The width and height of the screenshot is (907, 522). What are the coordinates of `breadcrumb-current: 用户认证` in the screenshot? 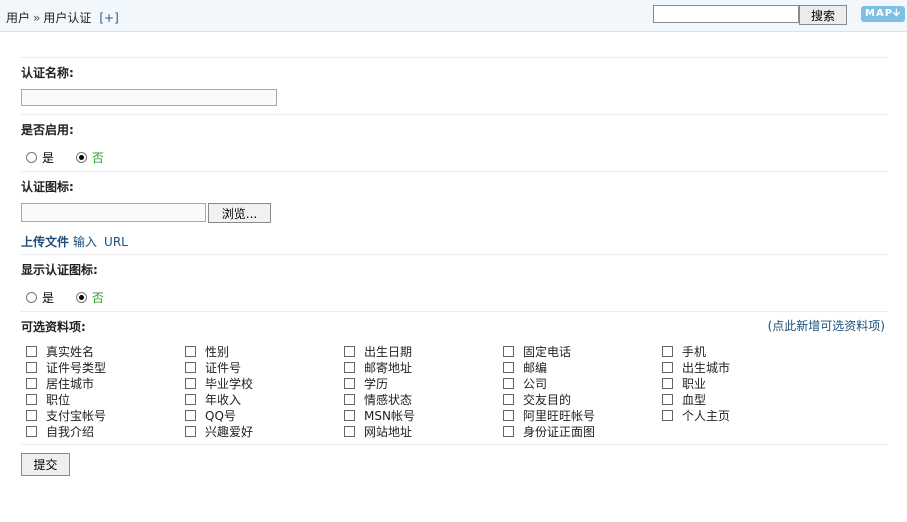 It's located at (67, 18).